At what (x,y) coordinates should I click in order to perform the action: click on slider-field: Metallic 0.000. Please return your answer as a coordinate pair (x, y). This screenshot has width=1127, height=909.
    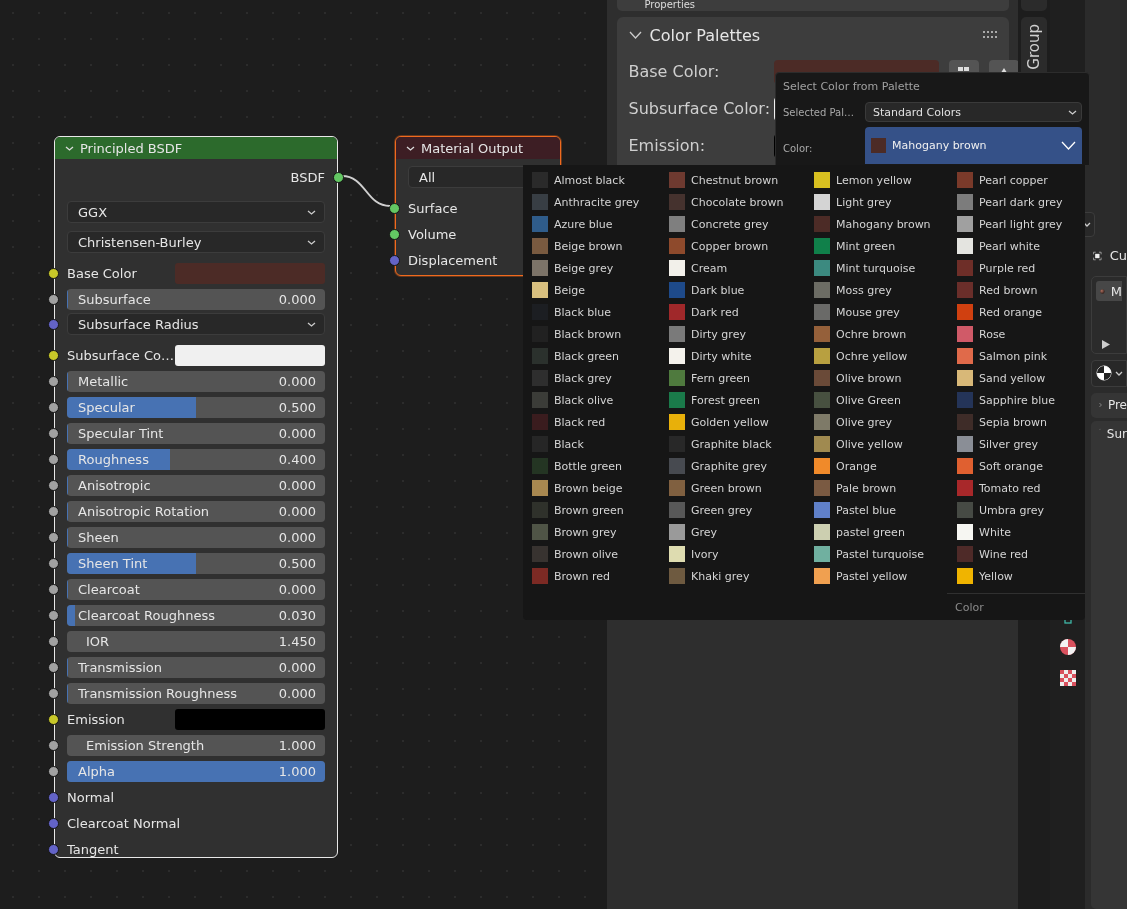
    Looking at the image, I should click on (196, 381).